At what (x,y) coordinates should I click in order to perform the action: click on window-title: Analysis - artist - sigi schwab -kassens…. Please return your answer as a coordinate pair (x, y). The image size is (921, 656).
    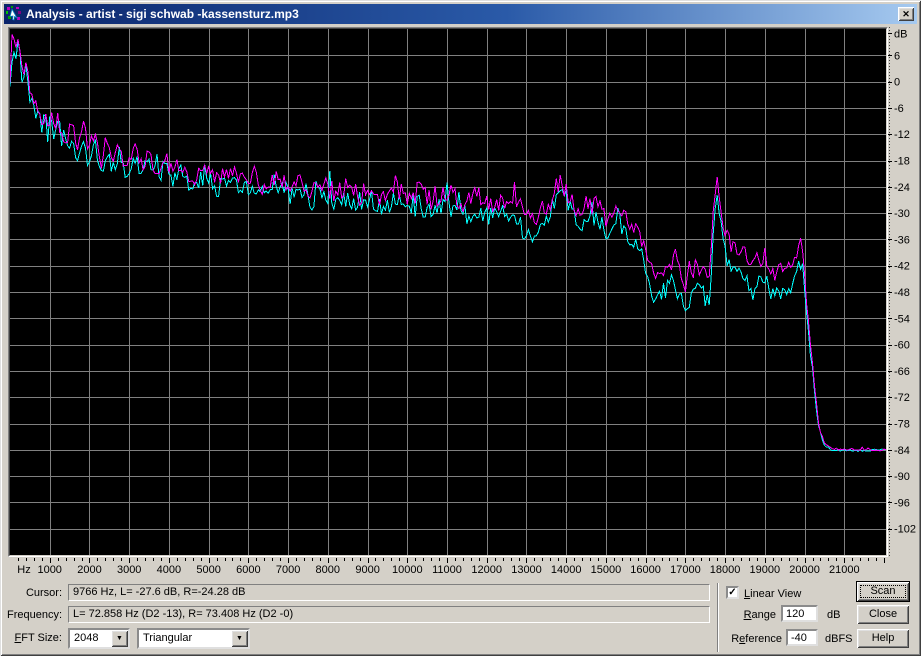
    Looking at the image, I should click on (162, 14).